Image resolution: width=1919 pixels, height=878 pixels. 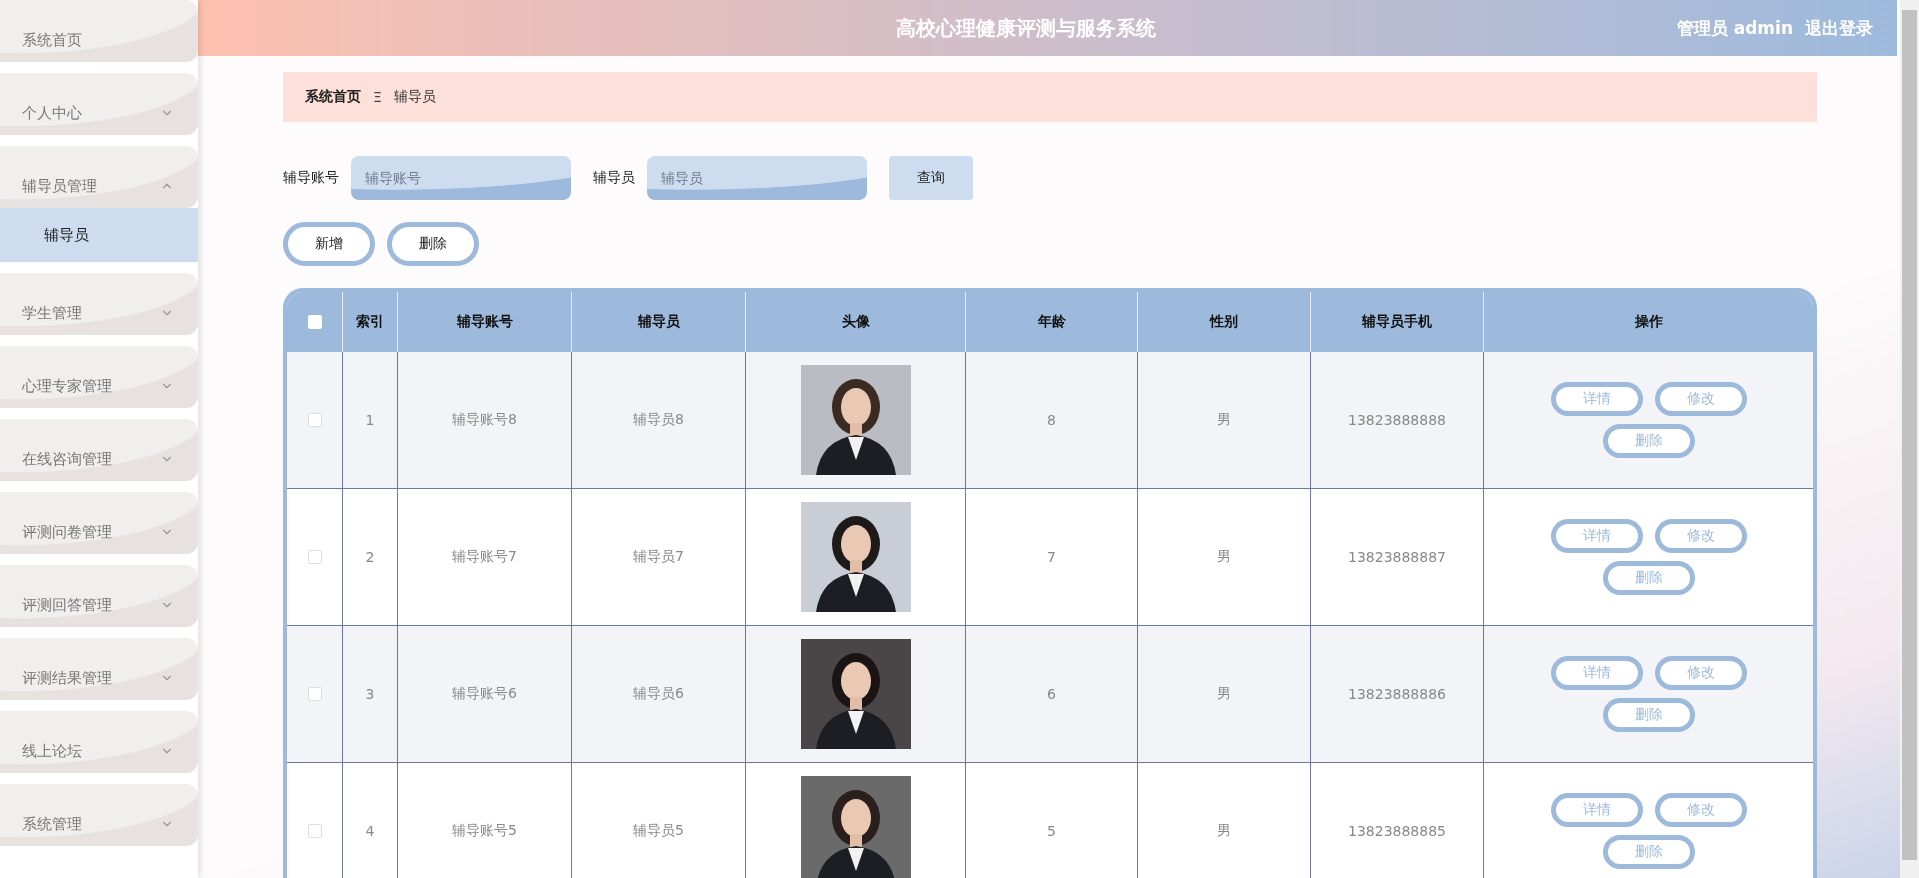 I want to click on sidebar-item: 辅导员管理, so click(x=99, y=177).